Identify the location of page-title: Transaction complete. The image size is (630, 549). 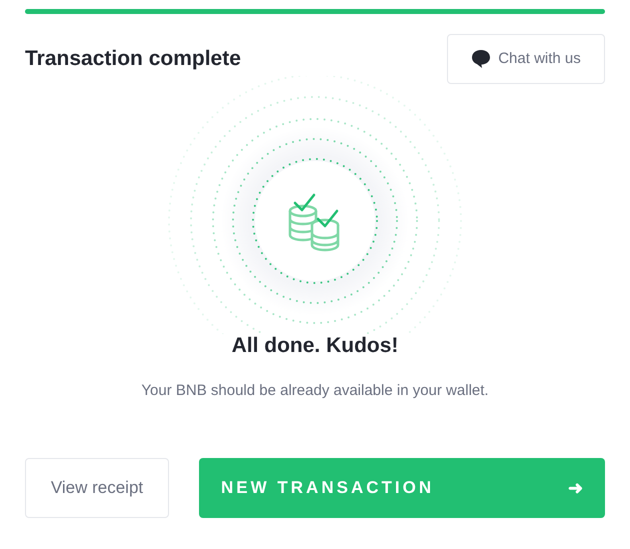
(133, 59).